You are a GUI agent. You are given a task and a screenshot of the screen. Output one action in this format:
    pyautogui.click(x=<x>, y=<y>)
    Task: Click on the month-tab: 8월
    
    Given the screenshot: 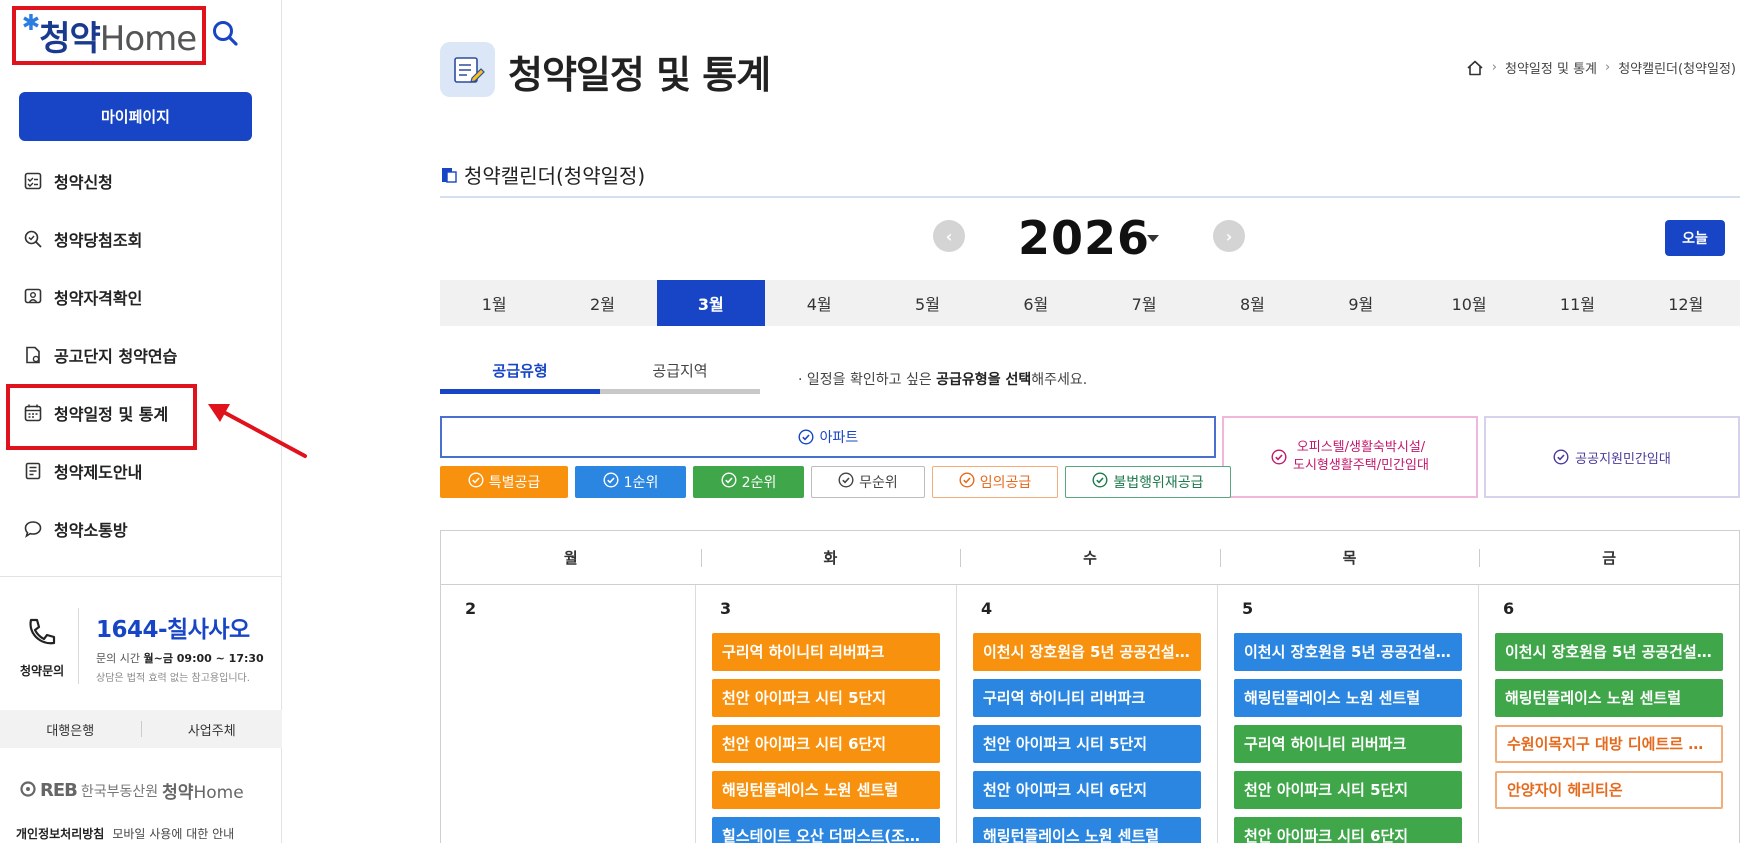 What is the action you would take?
    pyautogui.click(x=1252, y=303)
    